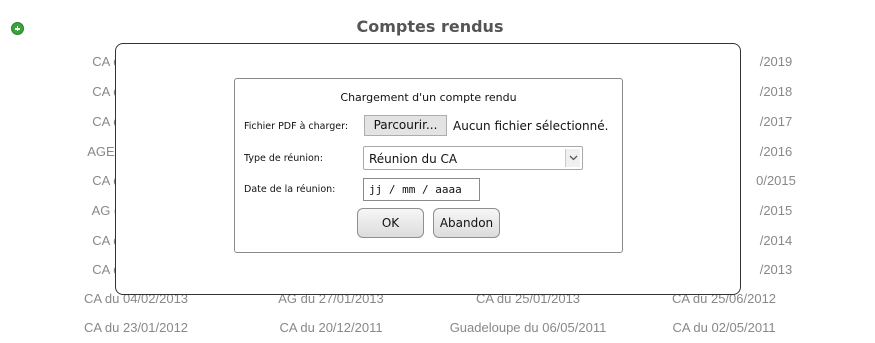 This screenshot has height=343, width=875. I want to click on meeting-type-select: Réunion du CA, so click(473, 158).